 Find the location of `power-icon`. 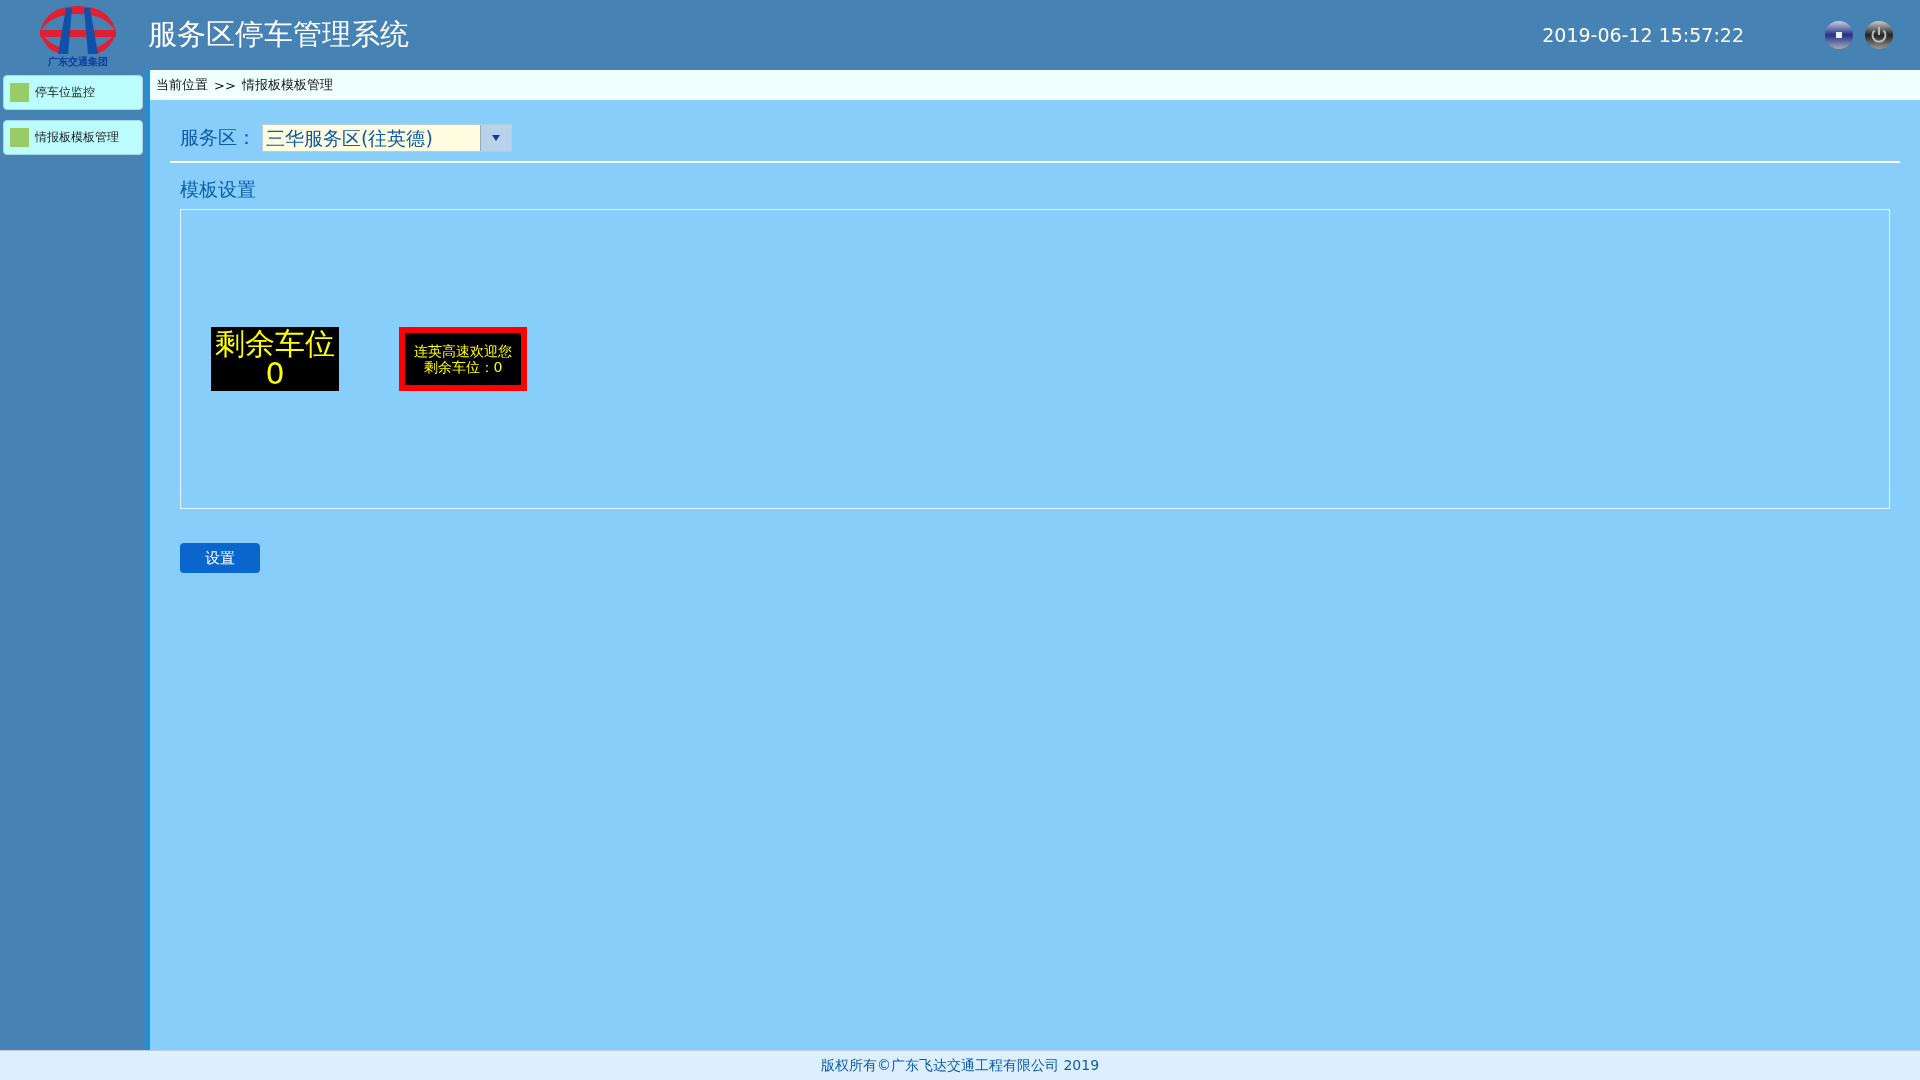

power-icon is located at coordinates (1879, 35).